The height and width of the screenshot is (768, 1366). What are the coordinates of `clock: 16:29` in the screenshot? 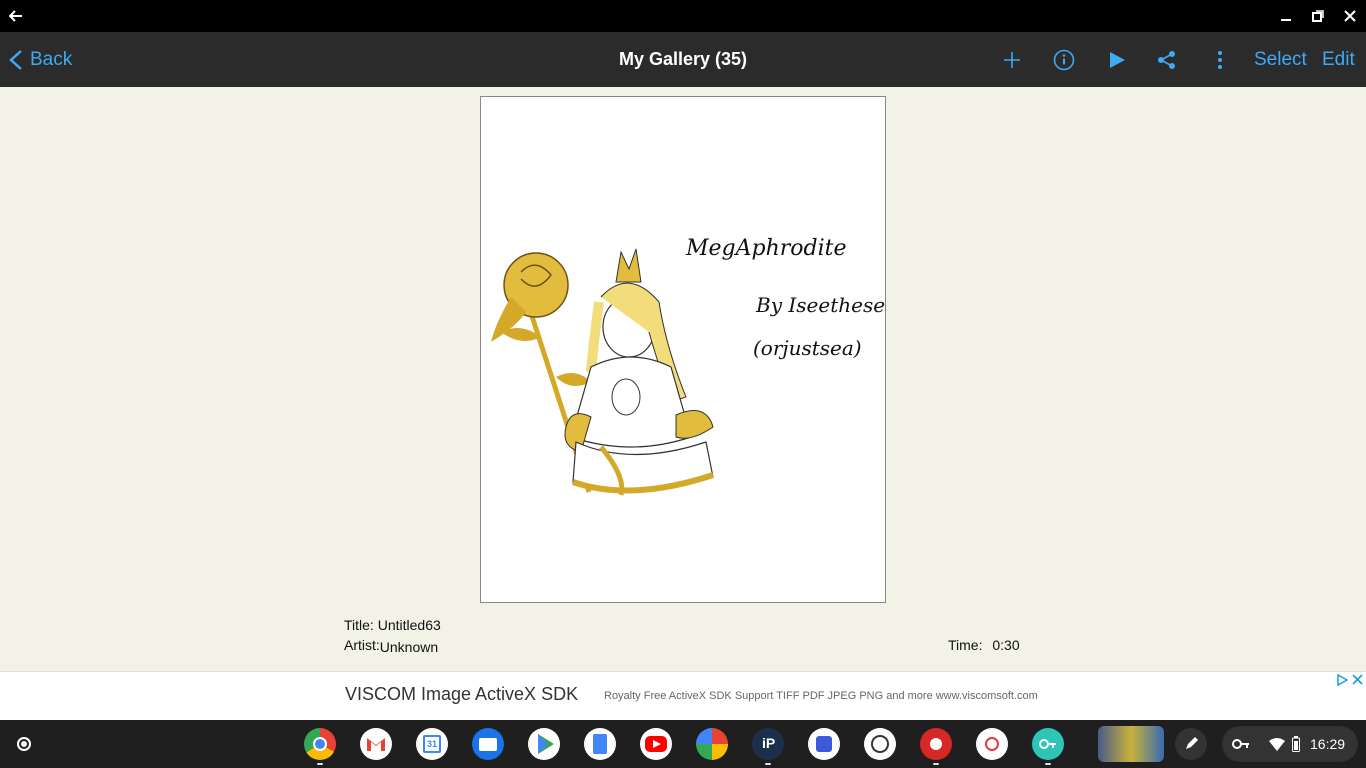 It's located at (1328, 744).